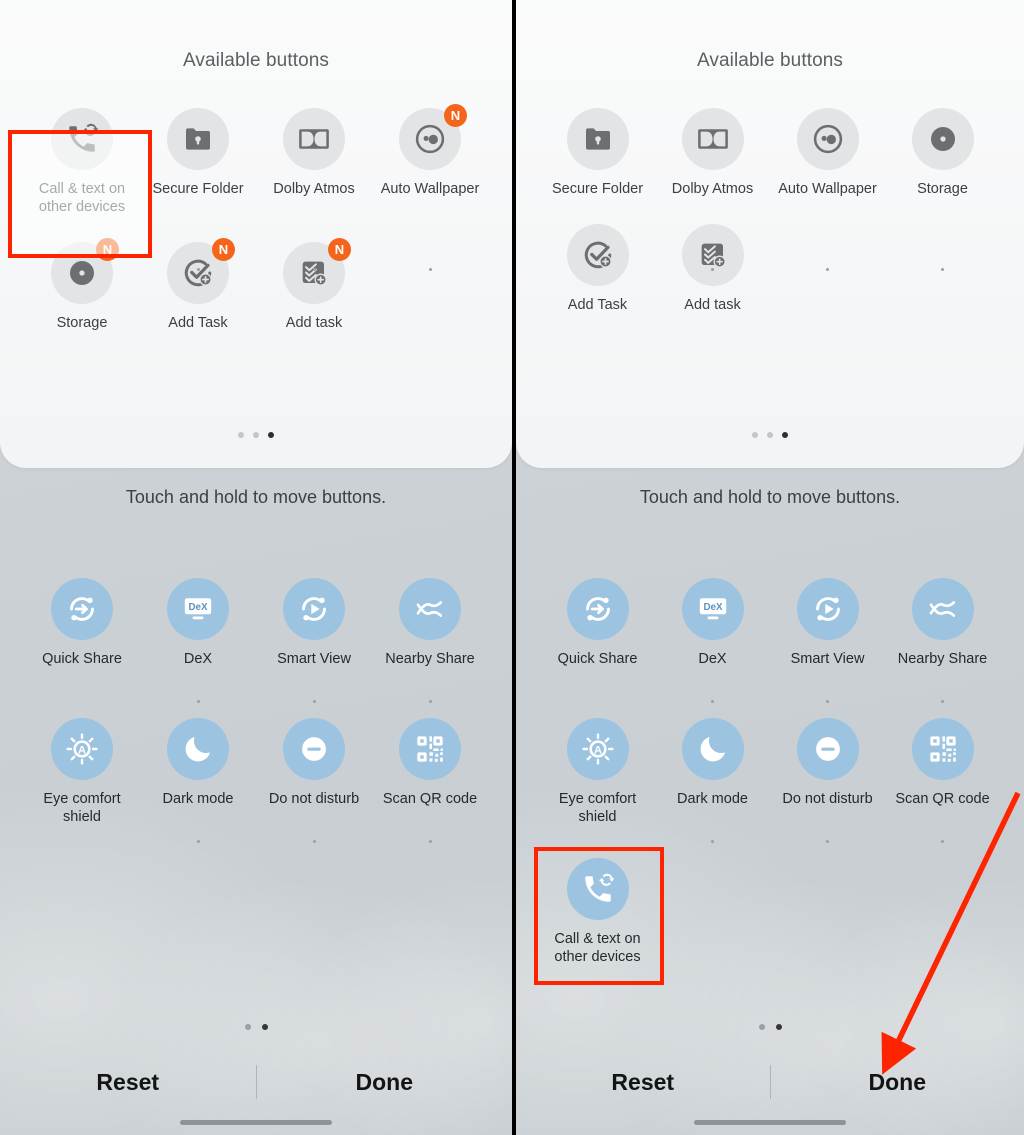 This screenshot has width=1024, height=1135. I want to click on active-button-label: DeX, so click(198, 659).